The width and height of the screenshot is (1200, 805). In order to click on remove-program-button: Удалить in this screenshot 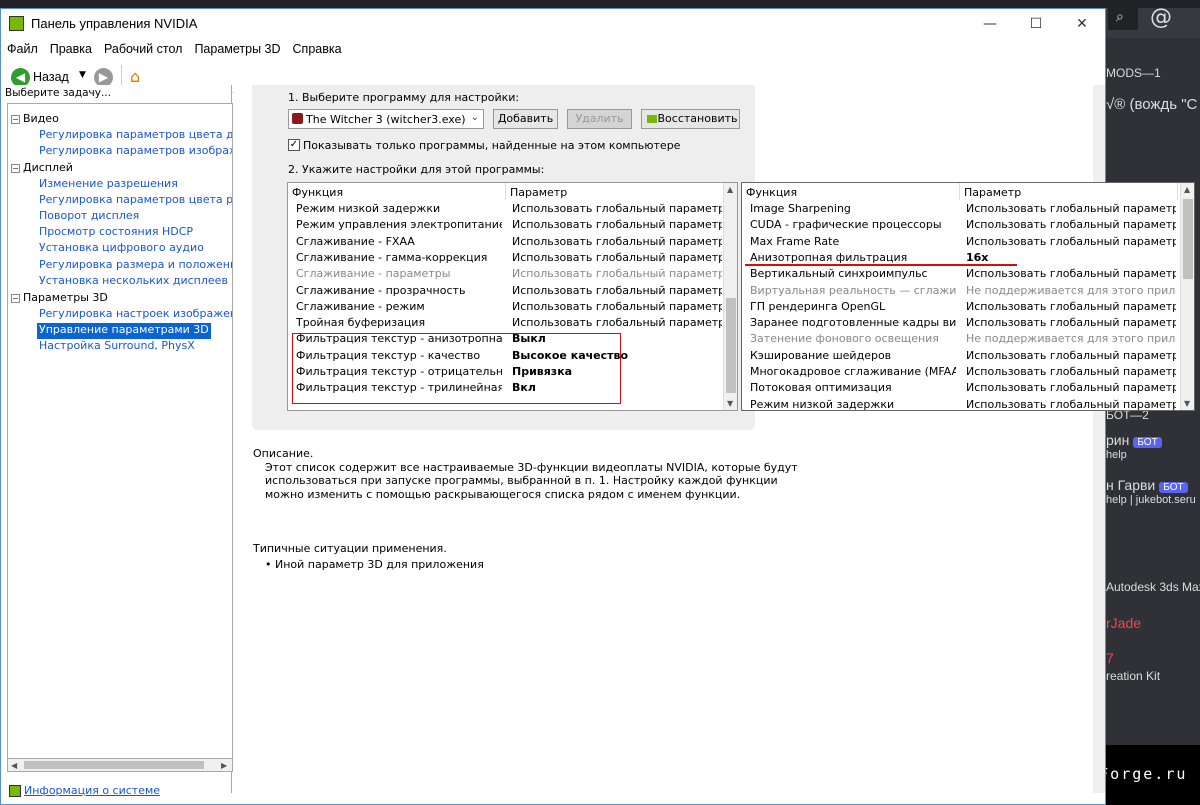, I will do `click(599, 119)`.